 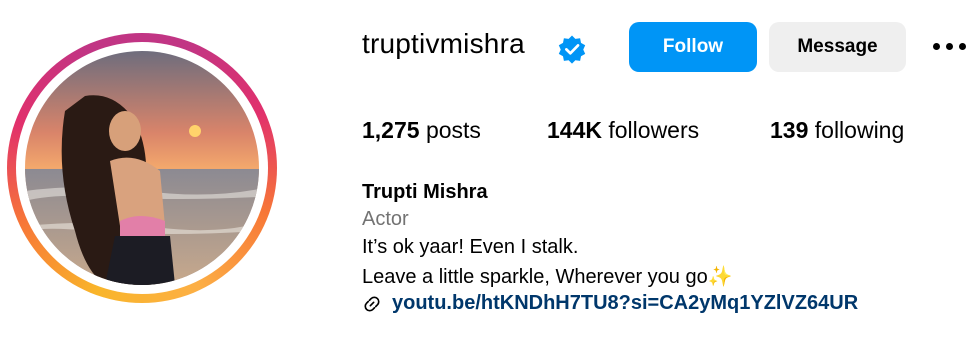 I want to click on stat-posts: 1,275 posts, so click(x=421, y=130).